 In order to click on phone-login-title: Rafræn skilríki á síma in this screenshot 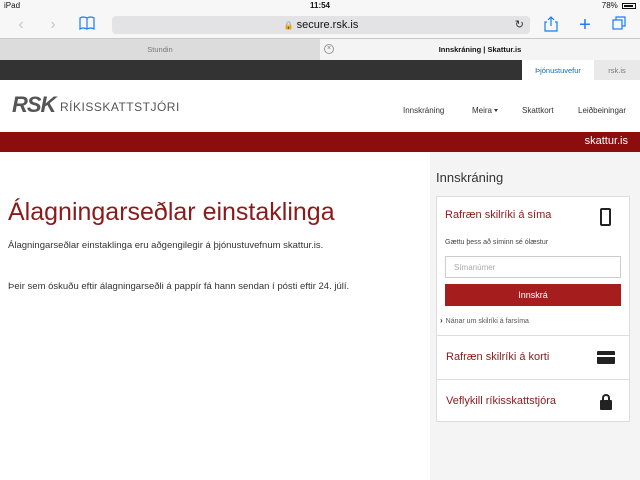, I will do `click(498, 215)`.